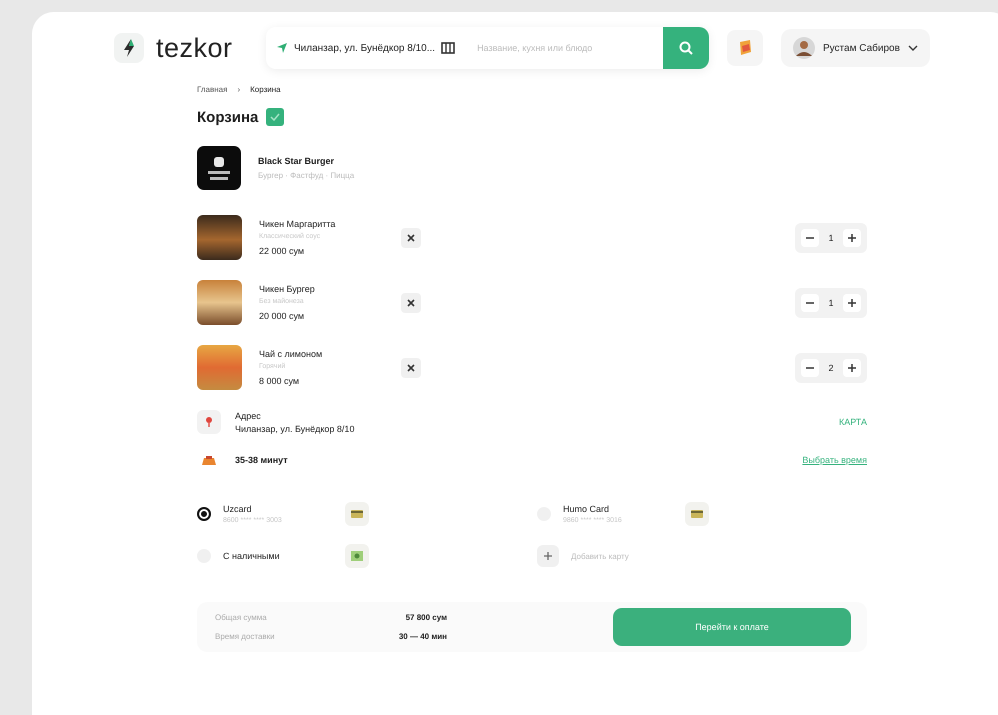  Describe the element at coordinates (357, 556) in the screenshot. I see `cash-icon` at that location.